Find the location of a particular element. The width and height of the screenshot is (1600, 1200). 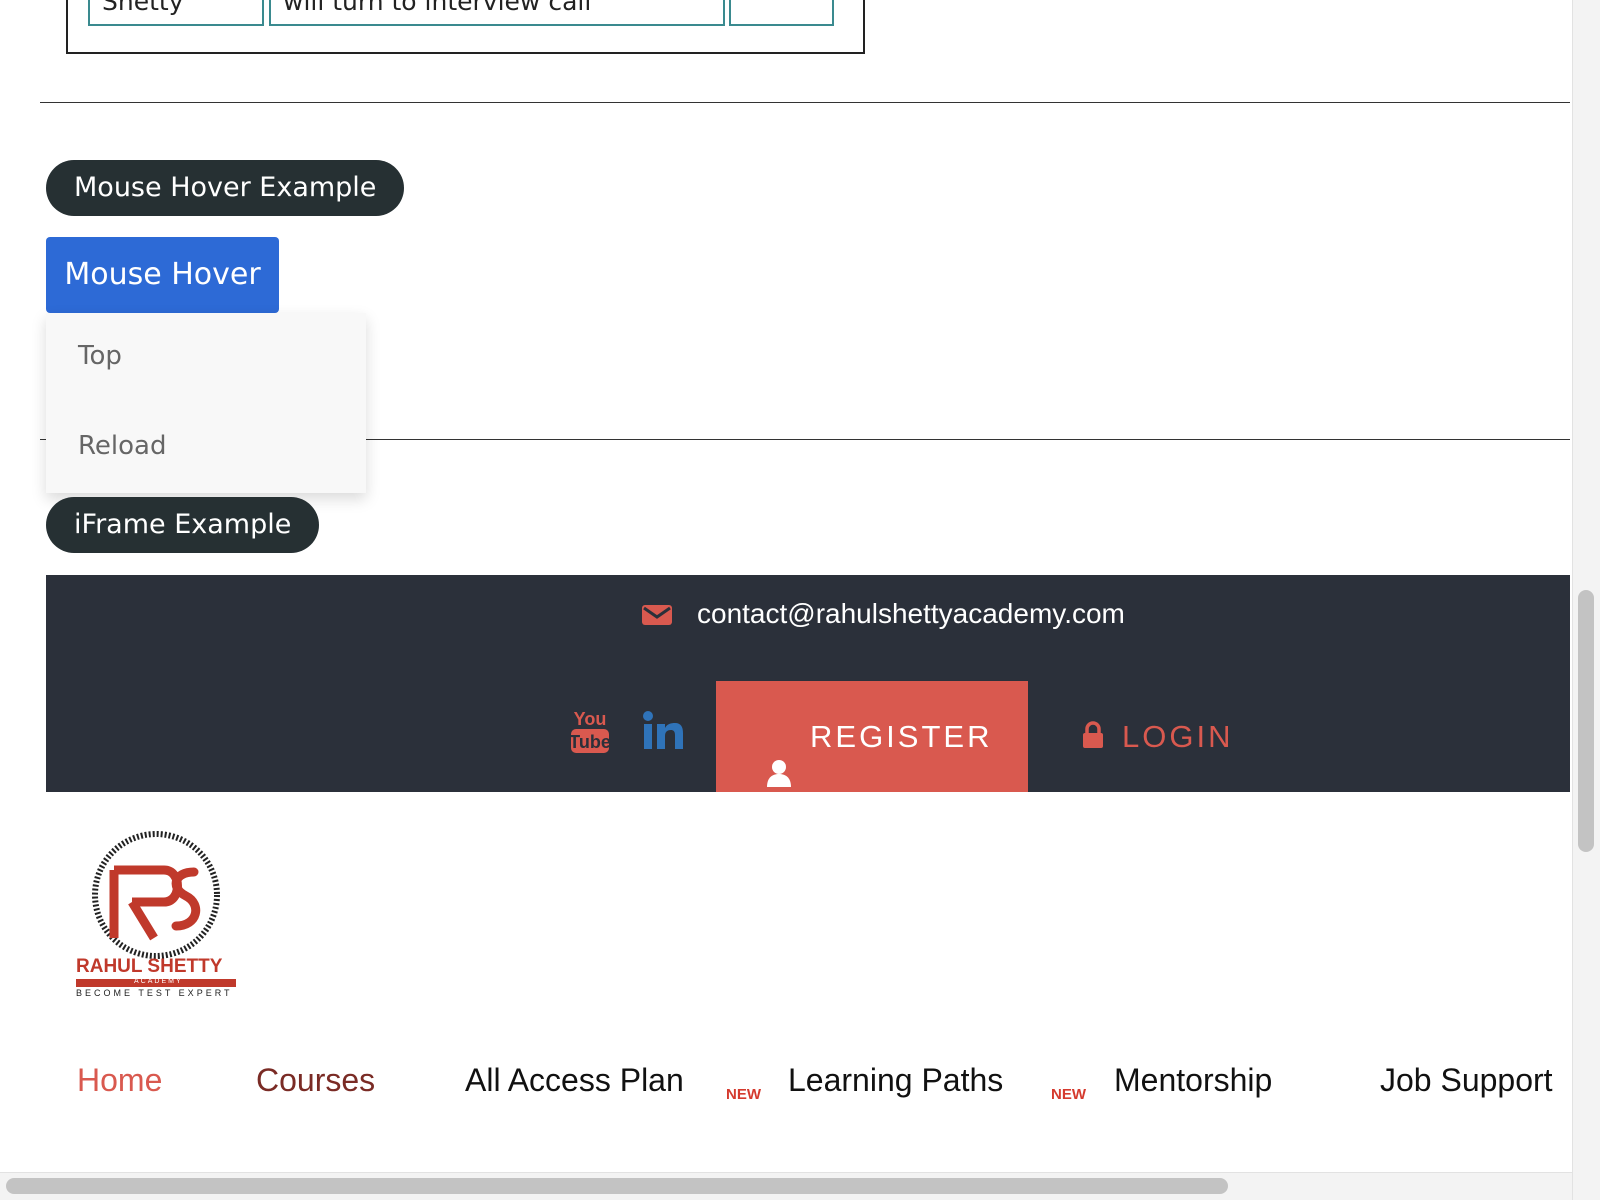

table-cell-description: will turn to interview call is located at coordinates (497, 13).